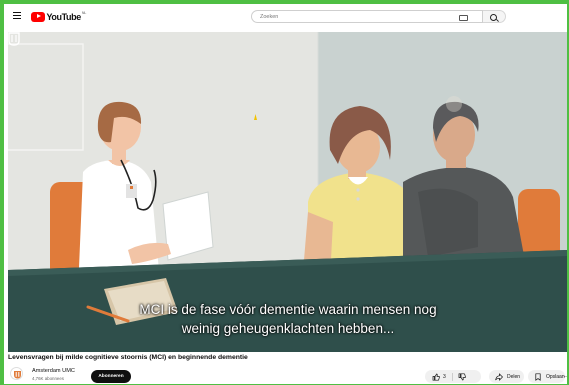 The width and height of the screenshot is (569, 385). I want to click on channel-name: Amsterdam UMC, so click(53, 371).